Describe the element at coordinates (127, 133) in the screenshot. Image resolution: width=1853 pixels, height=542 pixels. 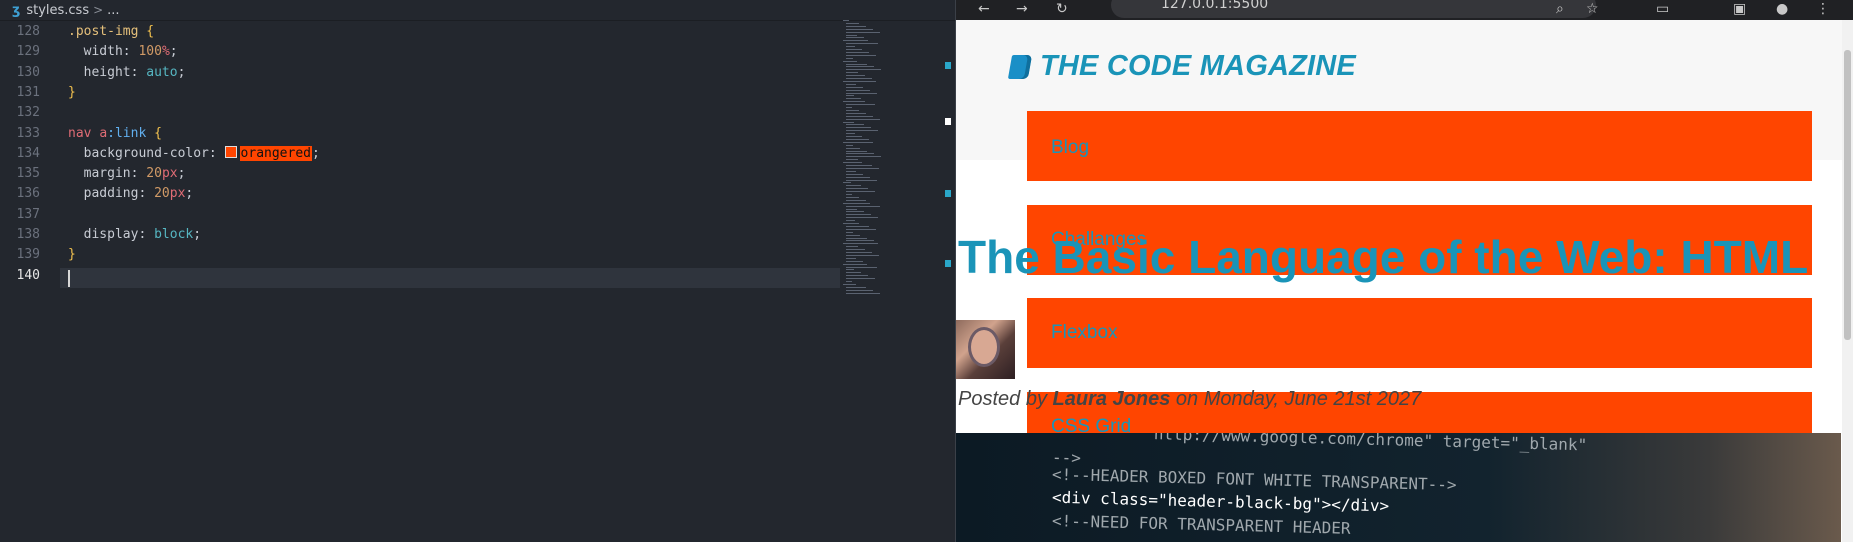
I see `code-token: :link` at that location.